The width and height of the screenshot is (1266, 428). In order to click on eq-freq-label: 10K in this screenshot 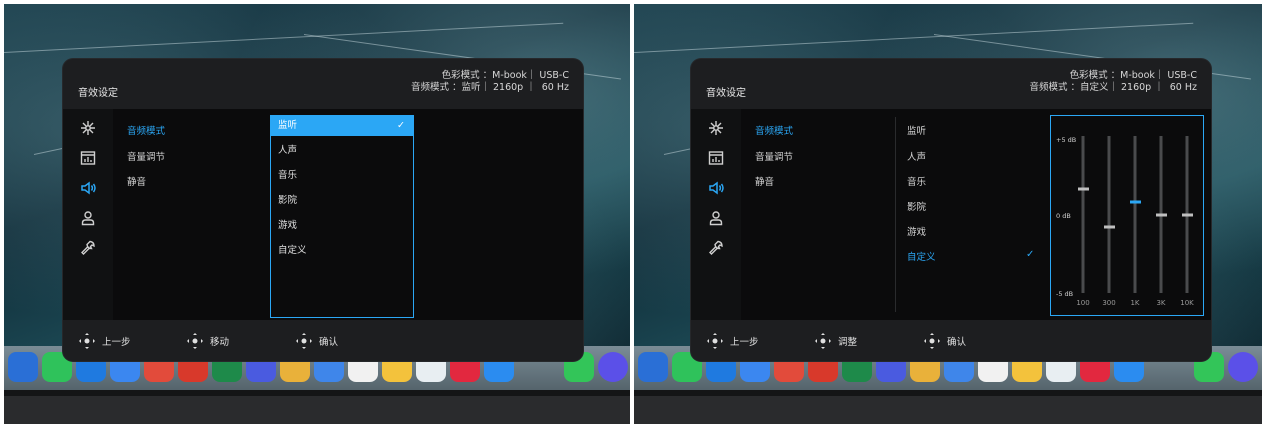, I will do `click(1187, 303)`.